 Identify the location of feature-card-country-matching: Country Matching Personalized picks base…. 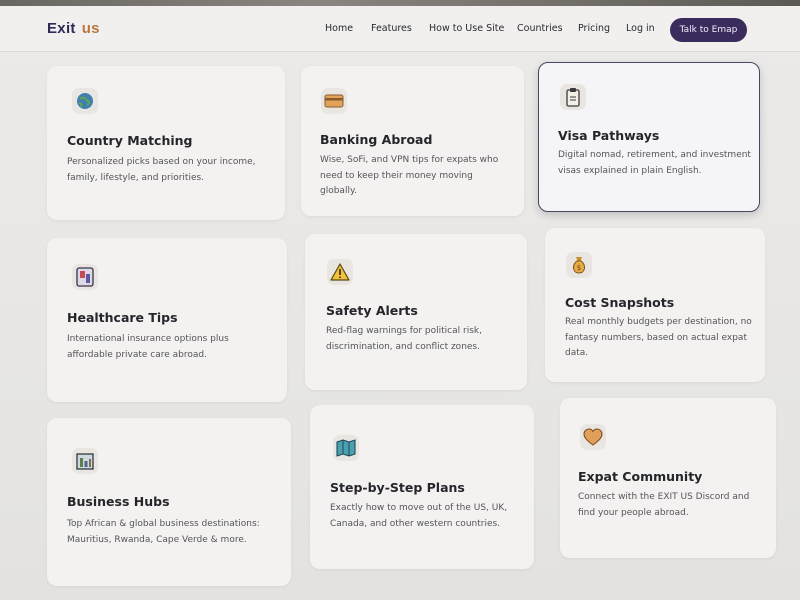
(166, 143).